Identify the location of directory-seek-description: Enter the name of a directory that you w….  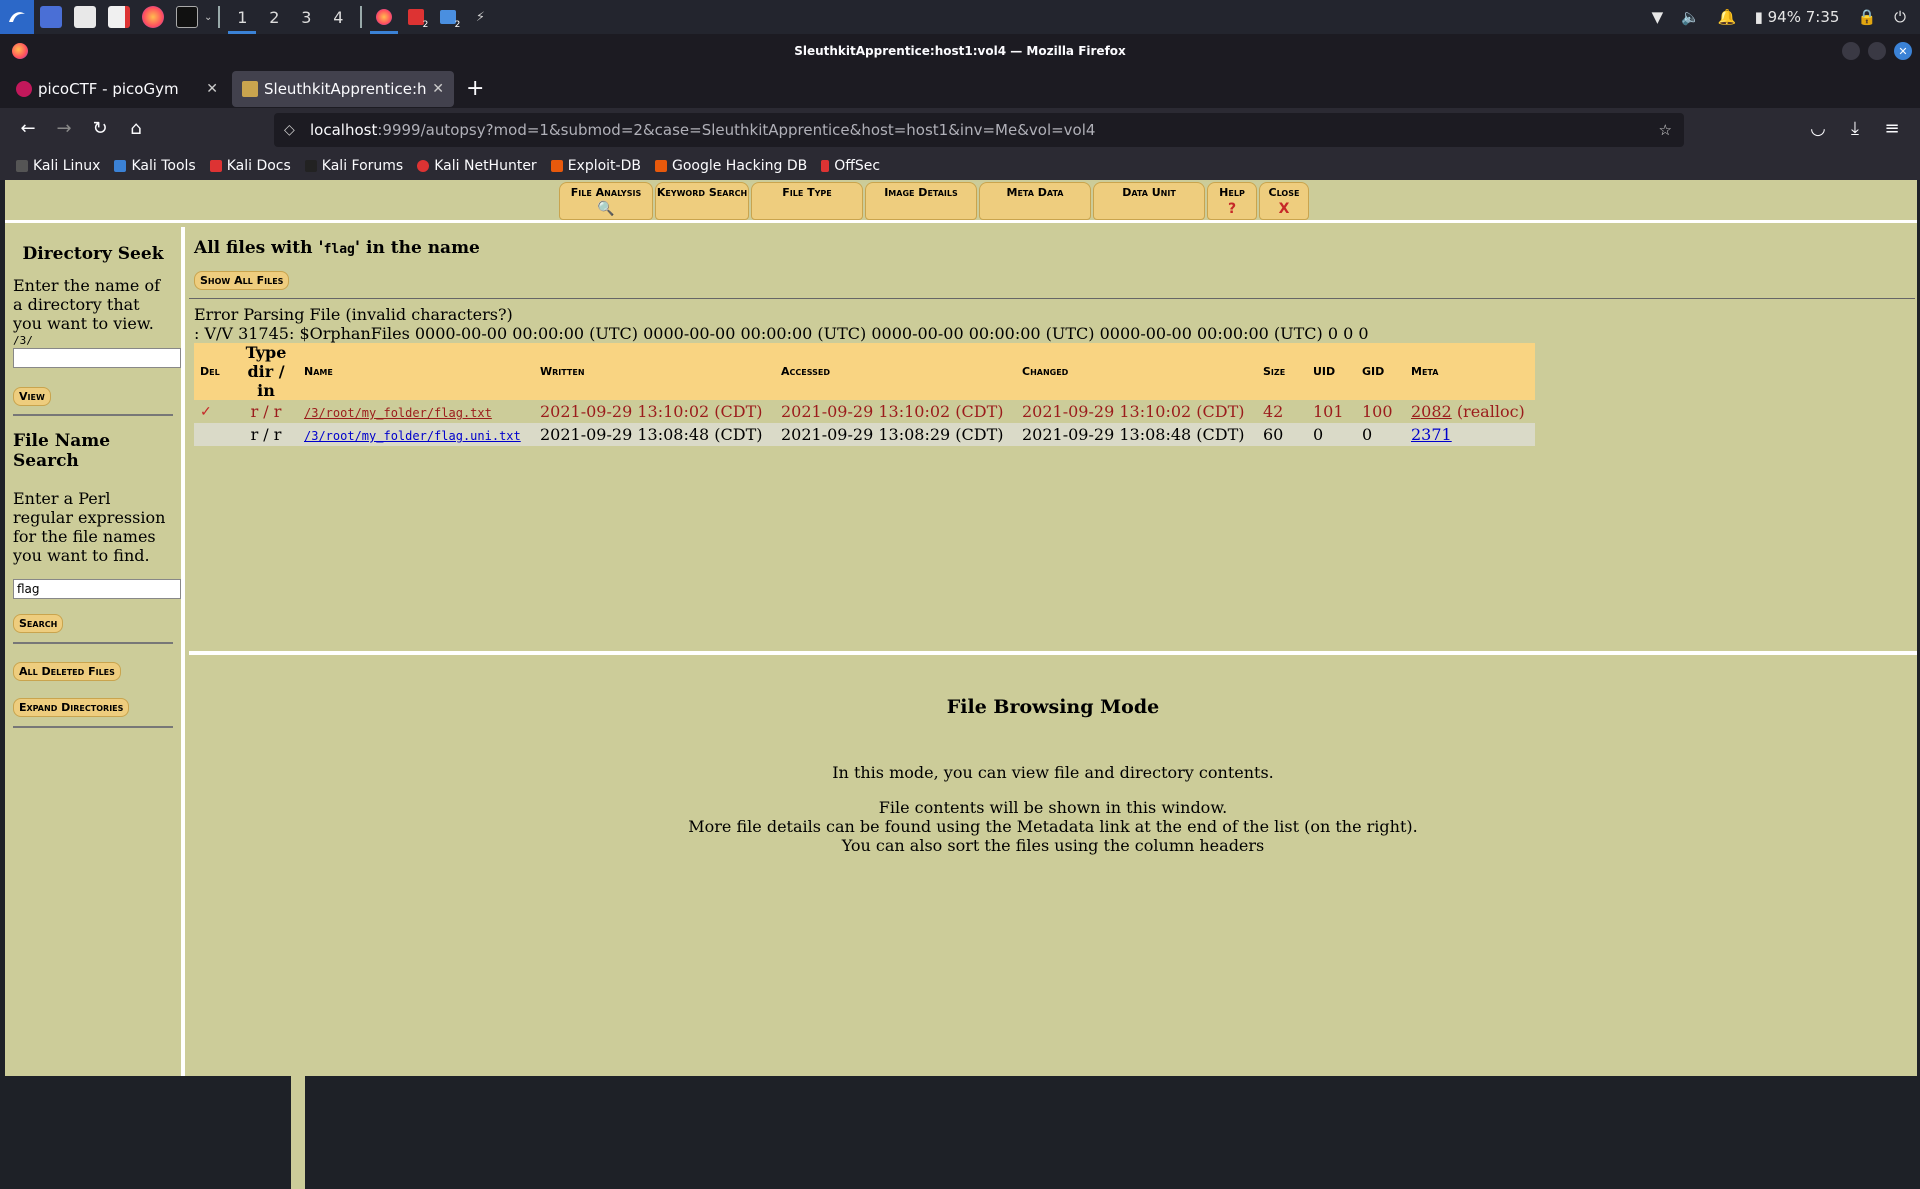
(87, 304).